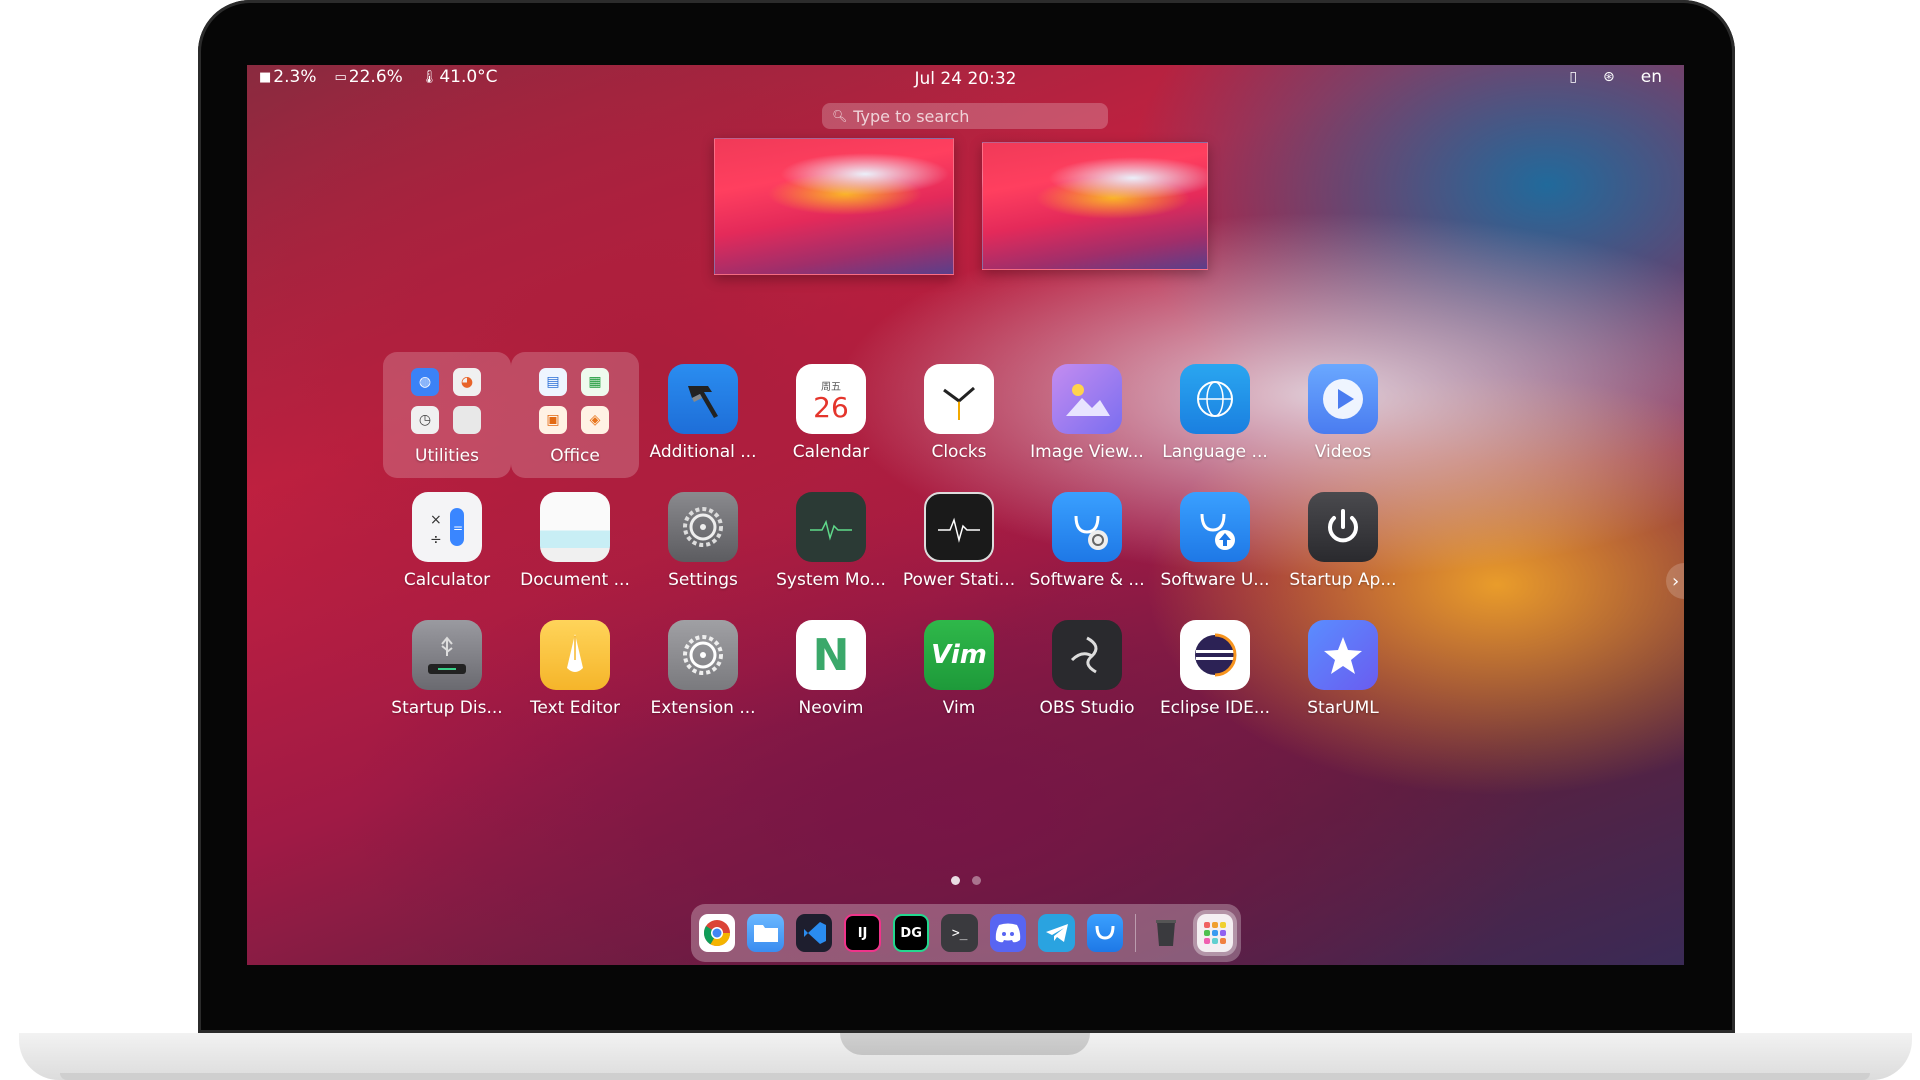 The height and width of the screenshot is (1080, 1920). I want to click on star-icon, so click(1343, 655).